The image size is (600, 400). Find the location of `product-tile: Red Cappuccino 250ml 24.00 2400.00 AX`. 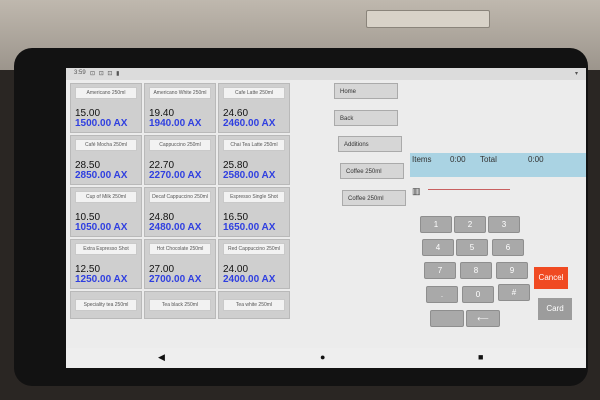

product-tile: Red Cappuccino 250ml 24.00 2400.00 AX is located at coordinates (254, 264).